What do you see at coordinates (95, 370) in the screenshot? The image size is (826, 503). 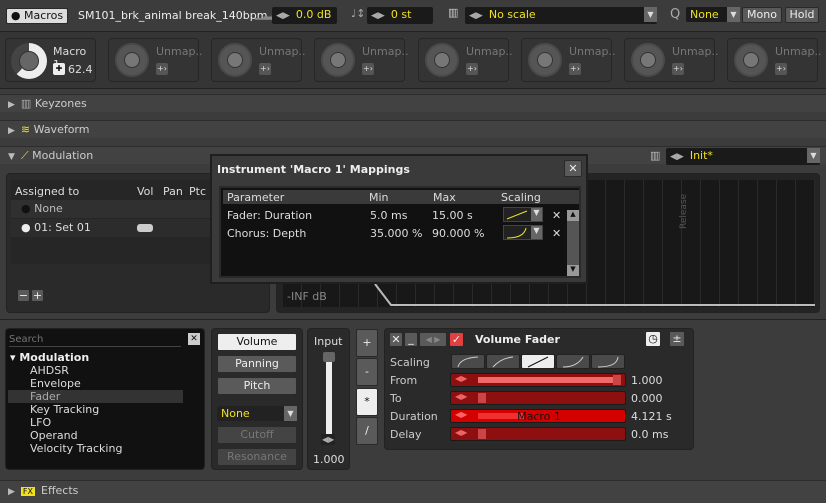 I see `list-item: AHDSR` at bounding box center [95, 370].